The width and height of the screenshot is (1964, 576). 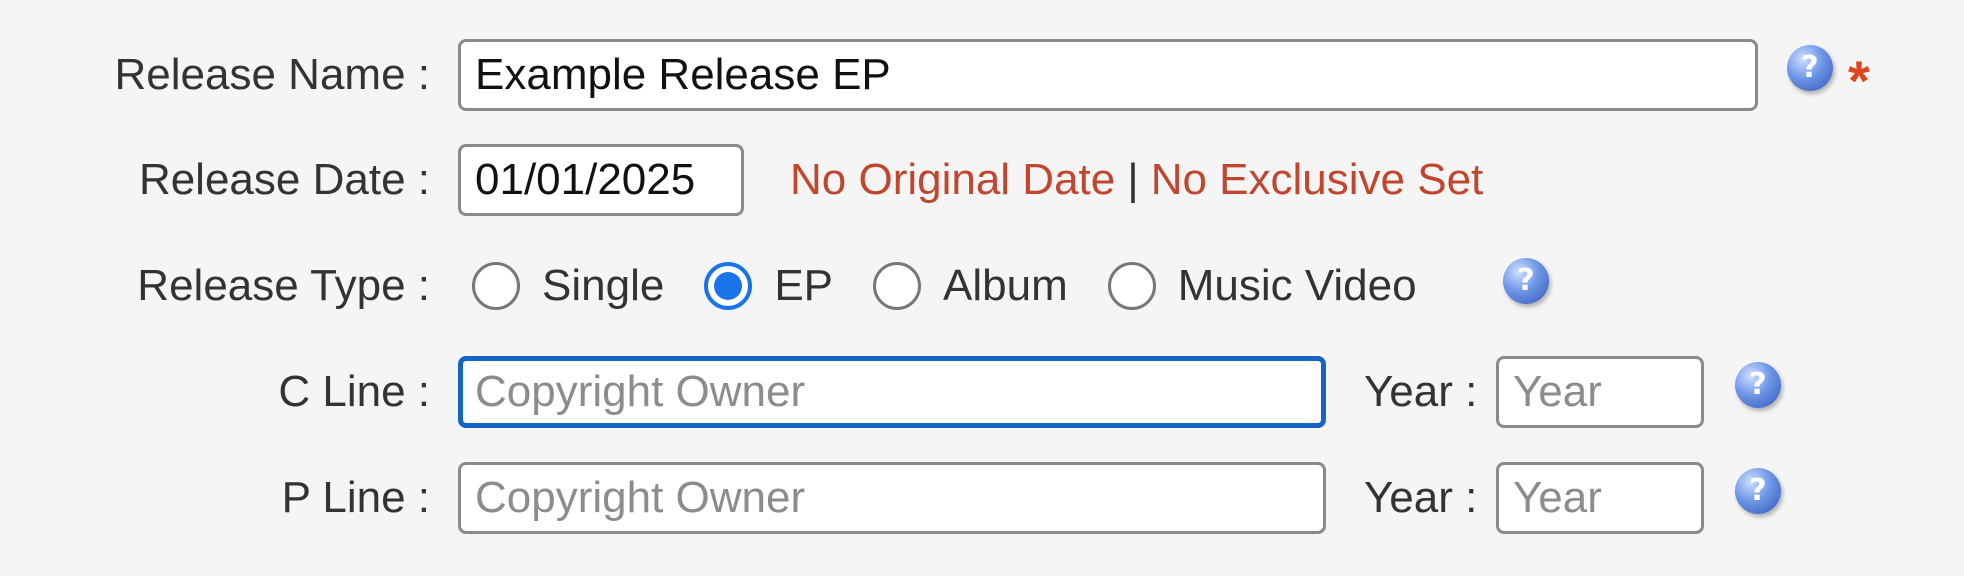 I want to click on release-date-label: Release Date :, so click(x=284, y=179).